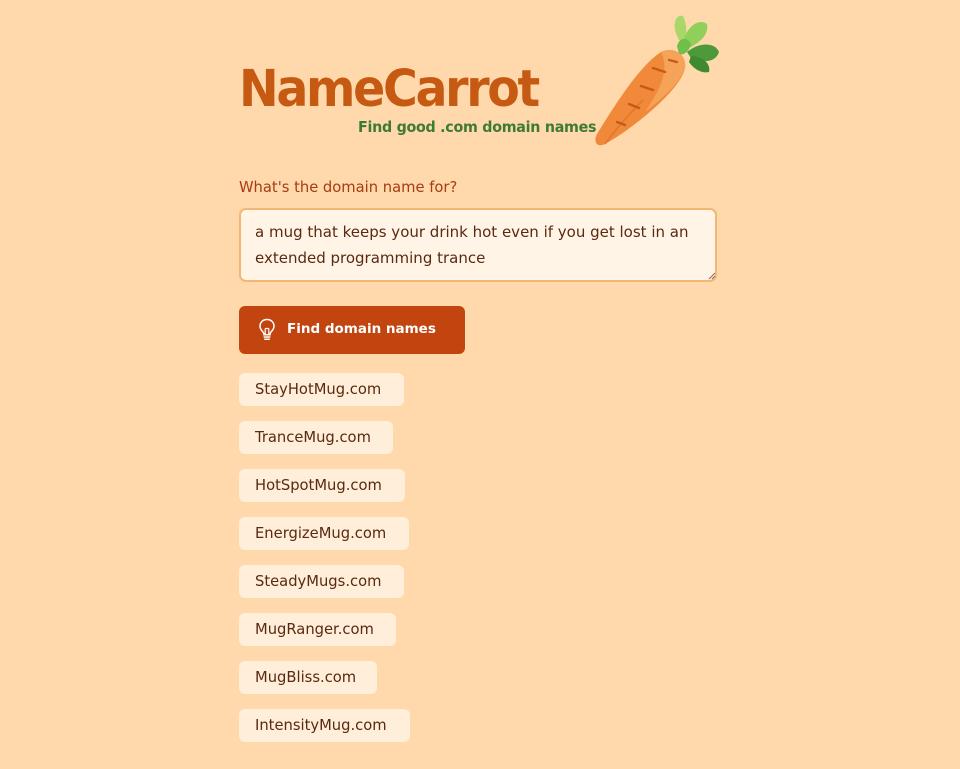 Image resolution: width=960 pixels, height=769 pixels. What do you see at coordinates (477, 127) in the screenshot?
I see `logo-tagline: Find good .com domain names` at bounding box center [477, 127].